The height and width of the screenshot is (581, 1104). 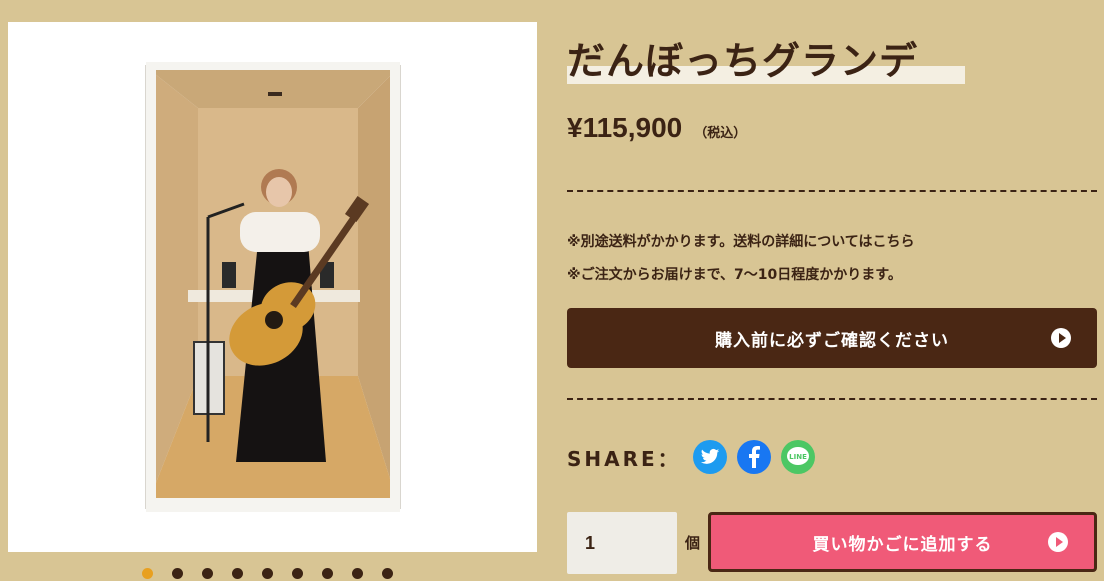 What do you see at coordinates (743, 61) in the screenshot?
I see `product-title: だんぼっちグランデ` at bounding box center [743, 61].